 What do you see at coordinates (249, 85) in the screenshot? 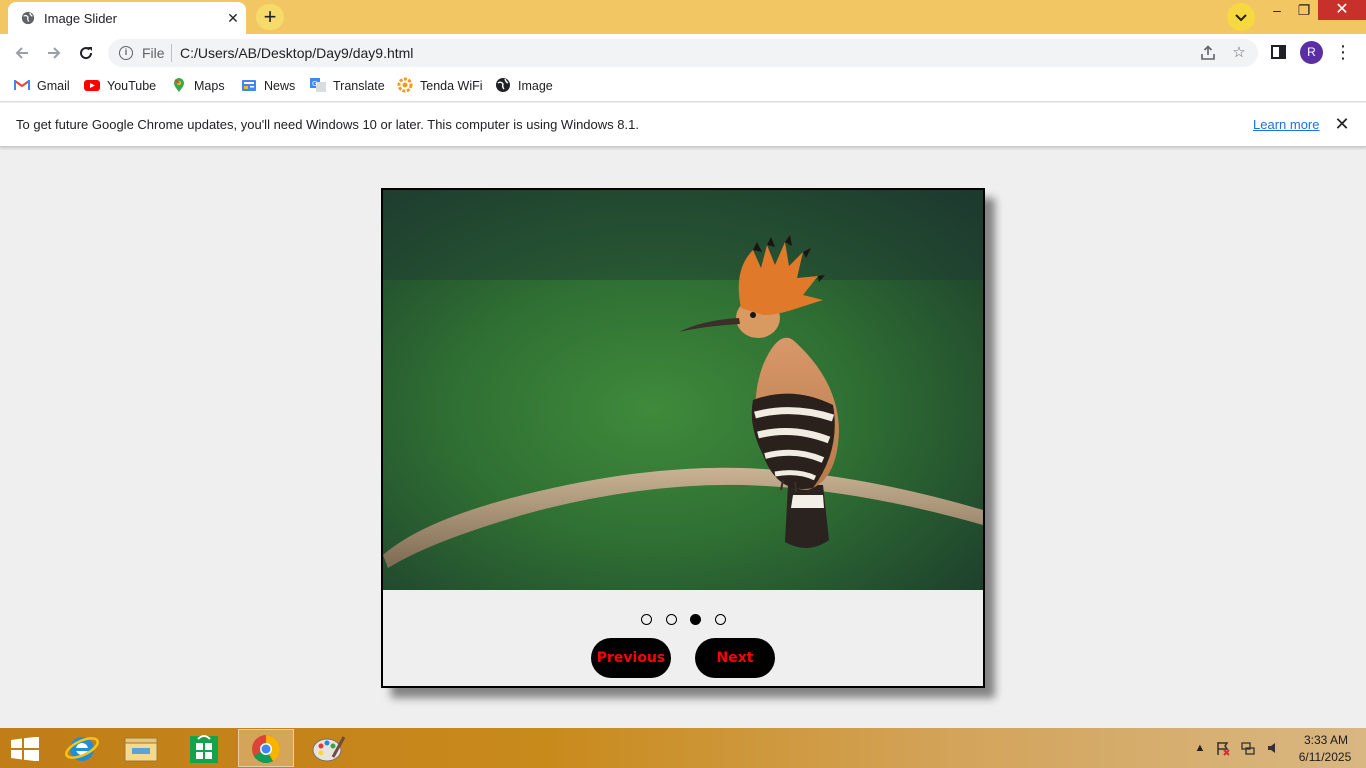
I see `news-icon` at bounding box center [249, 85].